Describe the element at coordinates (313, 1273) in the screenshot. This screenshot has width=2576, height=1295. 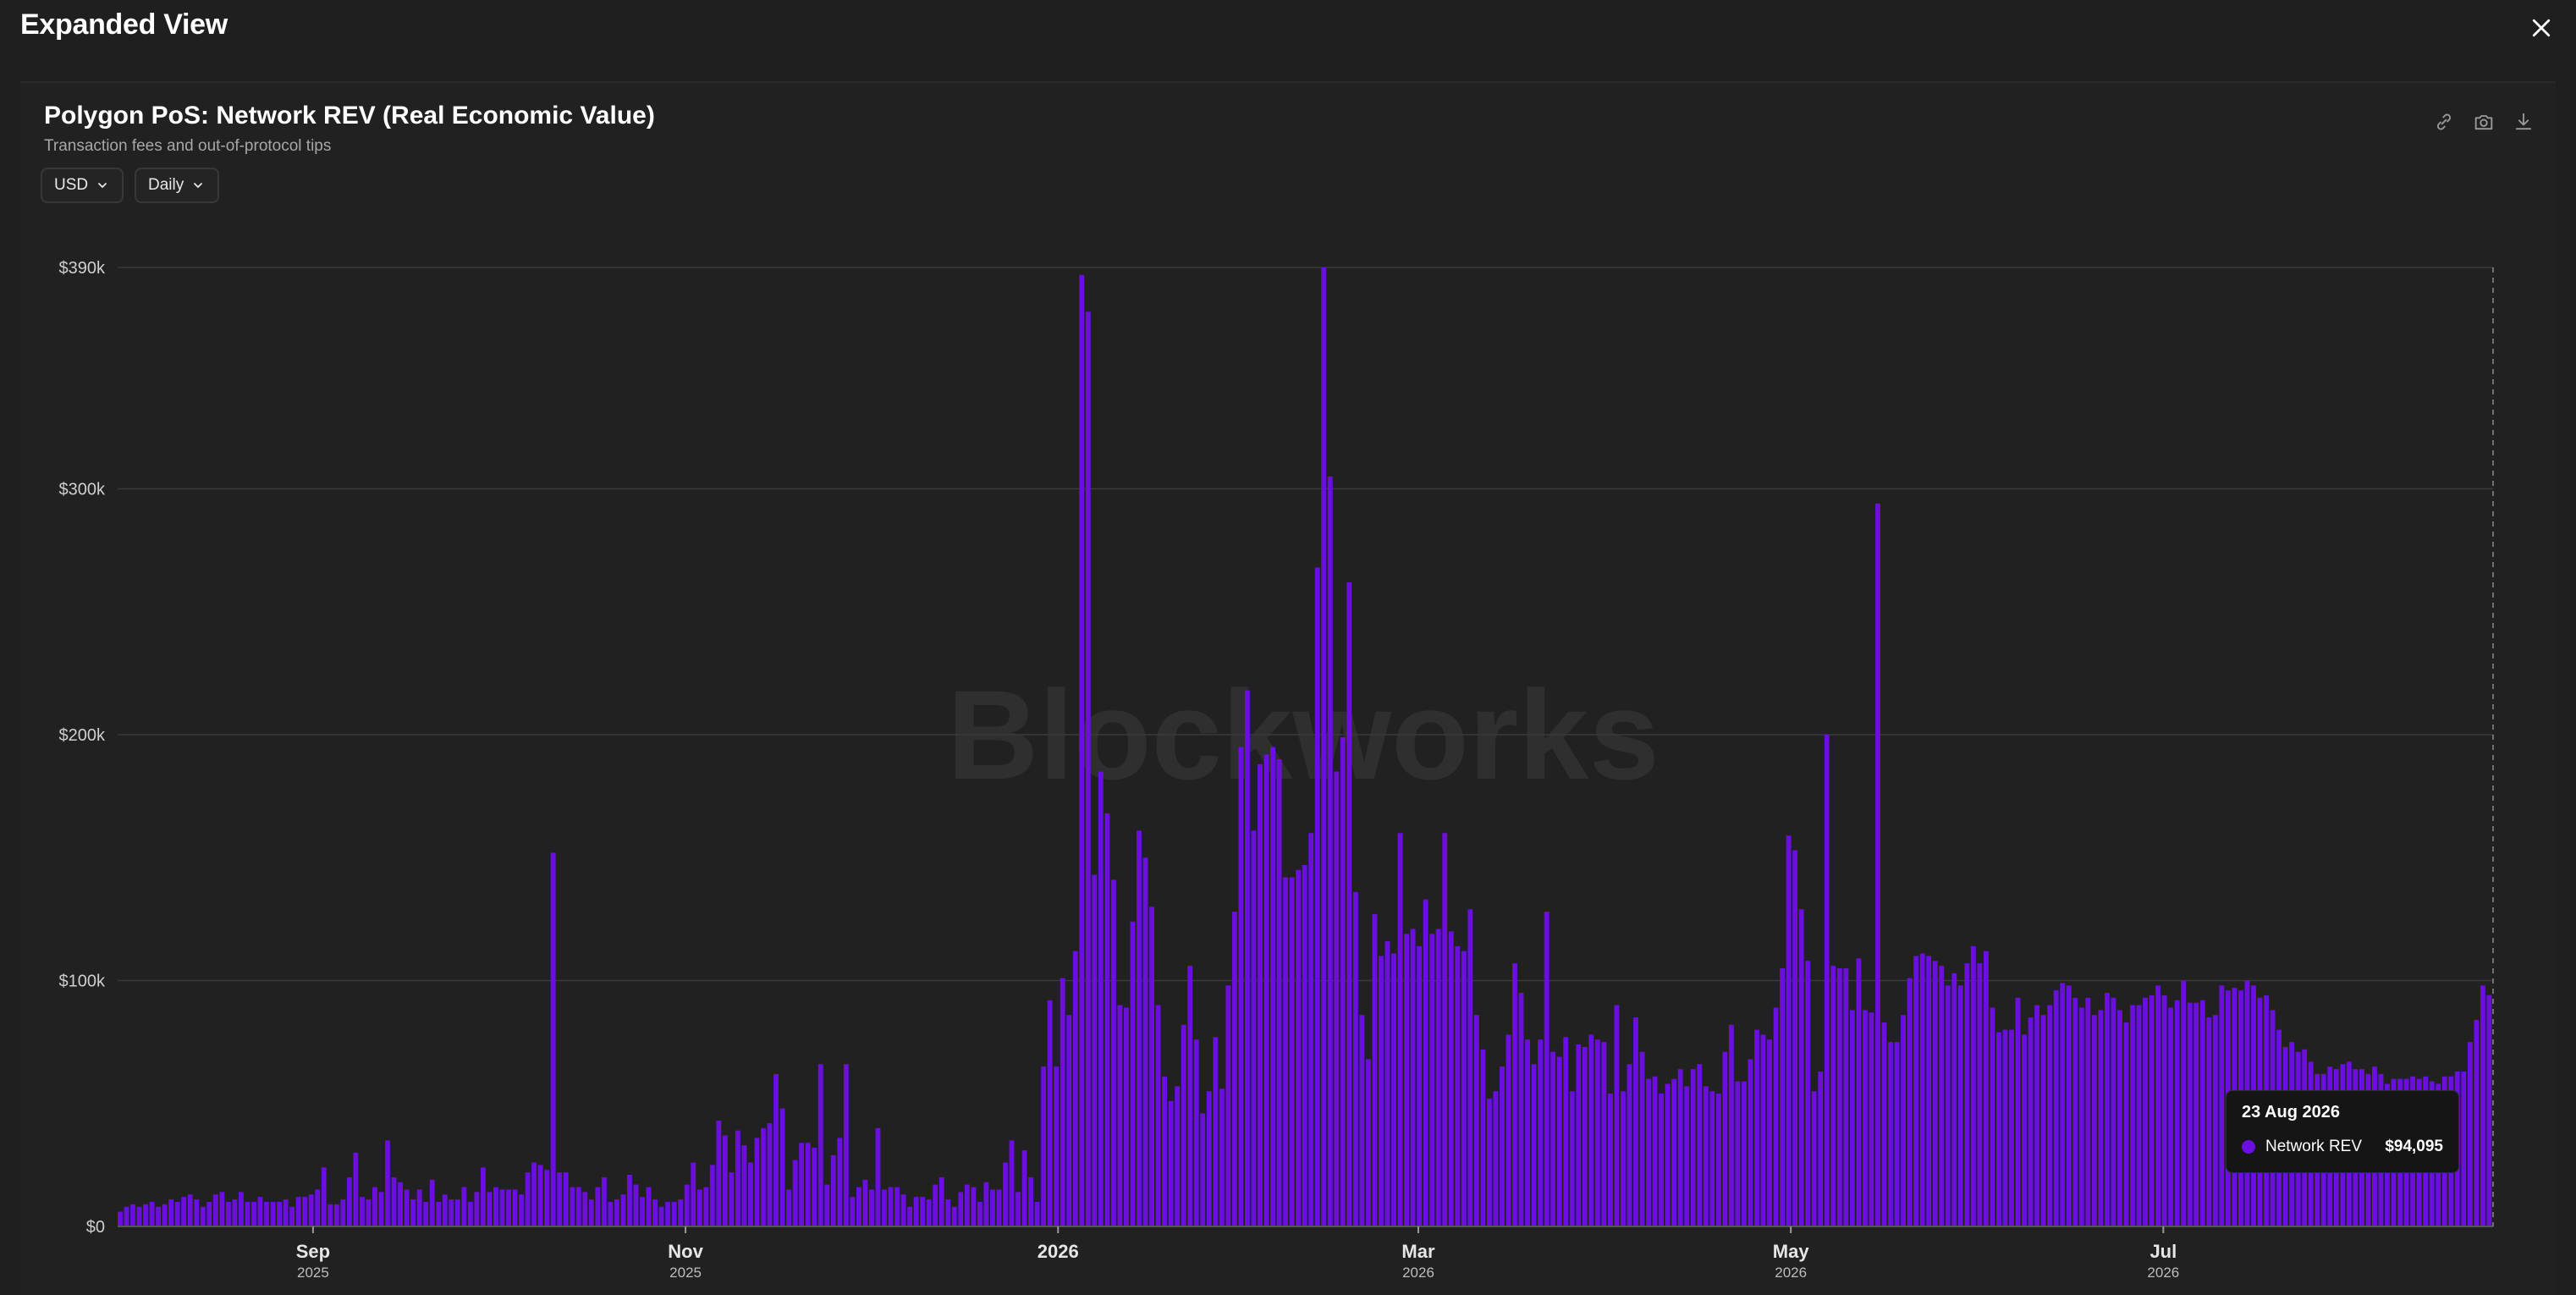
I see `x-tick-sublabel: 2025` at that location.